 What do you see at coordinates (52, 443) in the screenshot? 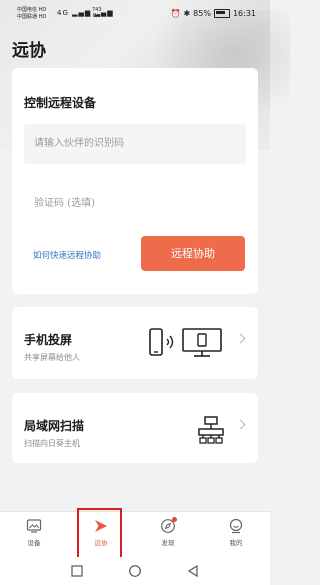
I see `feature-subtitle: 扫描向日葵主机` at bounding box center [52, 443].